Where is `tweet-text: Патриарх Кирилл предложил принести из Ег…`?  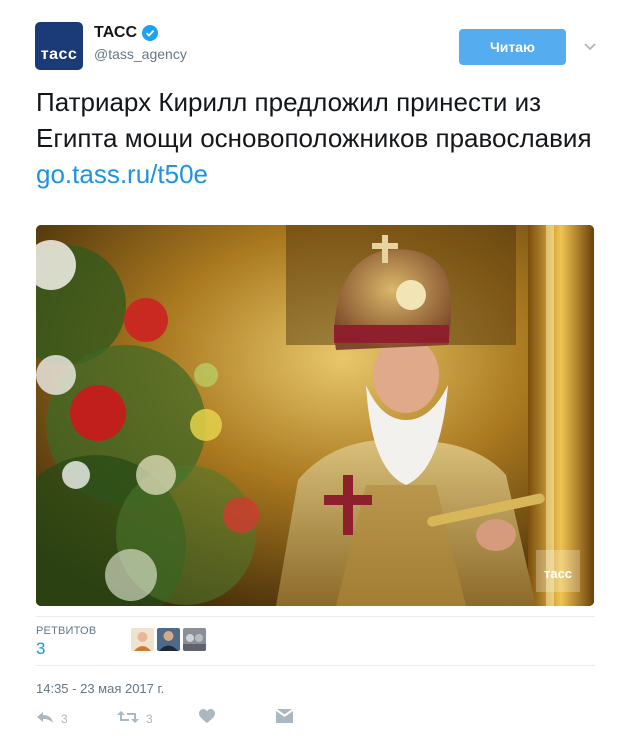
tweet-text: Патриарх Кирилл предложил принести из Ег… is located at coordinates (316, 138).